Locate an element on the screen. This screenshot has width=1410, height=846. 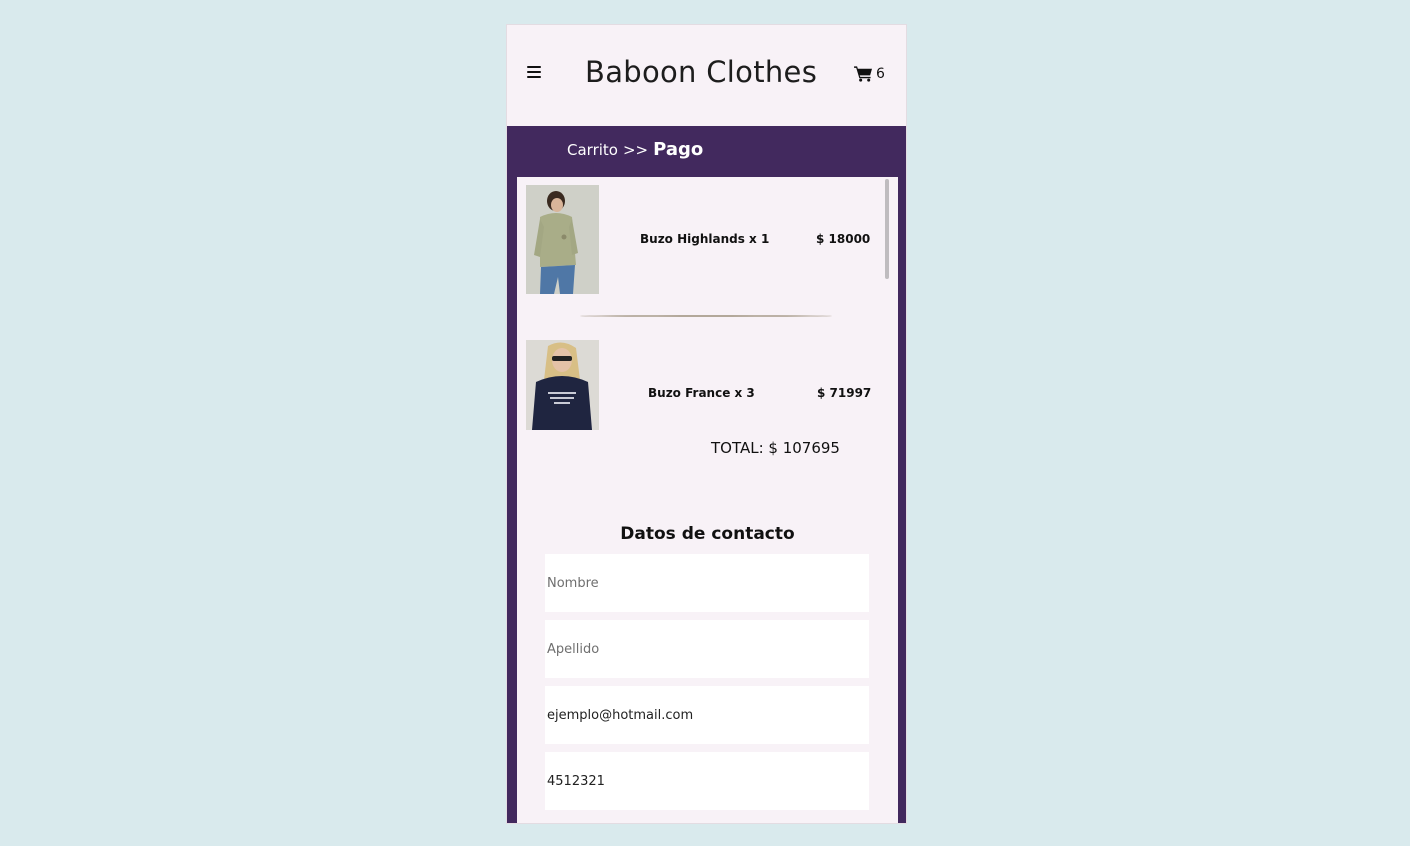
email-field is located at coordinates (707, 715).